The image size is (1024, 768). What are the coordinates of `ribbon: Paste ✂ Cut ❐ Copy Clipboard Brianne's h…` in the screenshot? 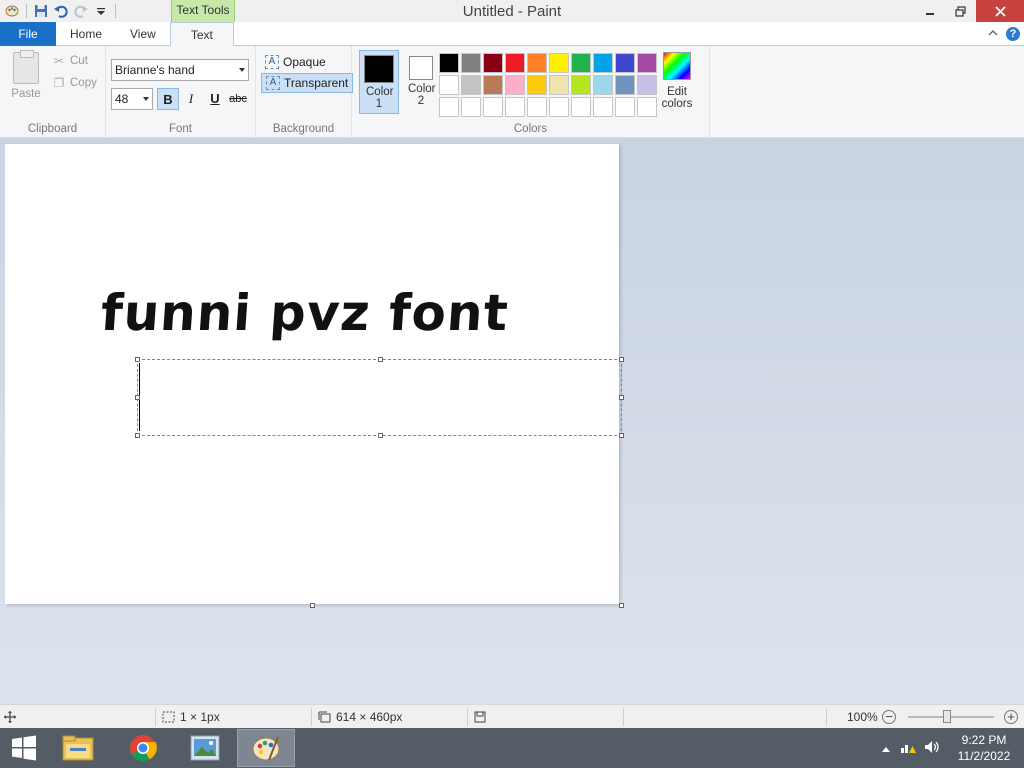 It's located at (512, 92).